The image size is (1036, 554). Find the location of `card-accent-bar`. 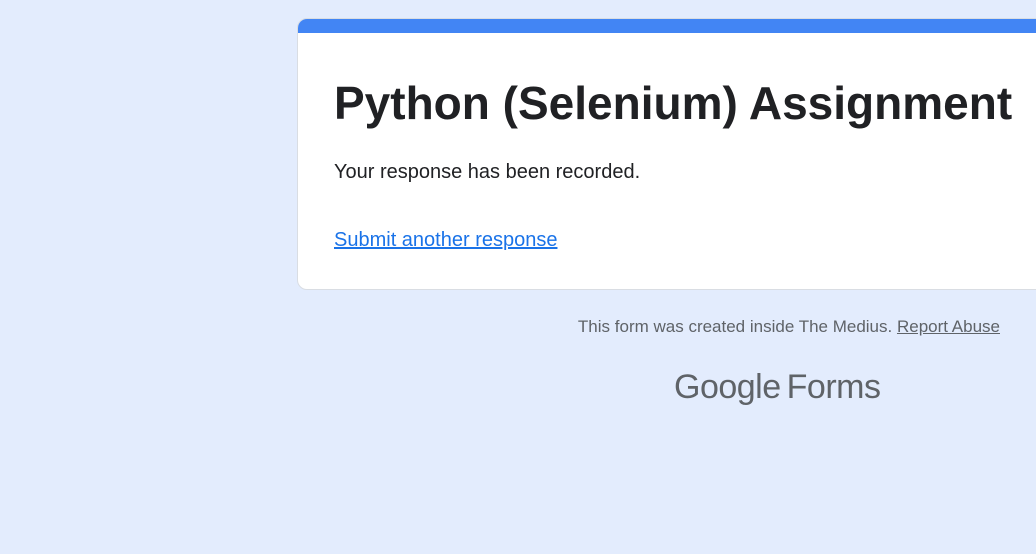

card-accent-bar is located at coordinates (667, 26).